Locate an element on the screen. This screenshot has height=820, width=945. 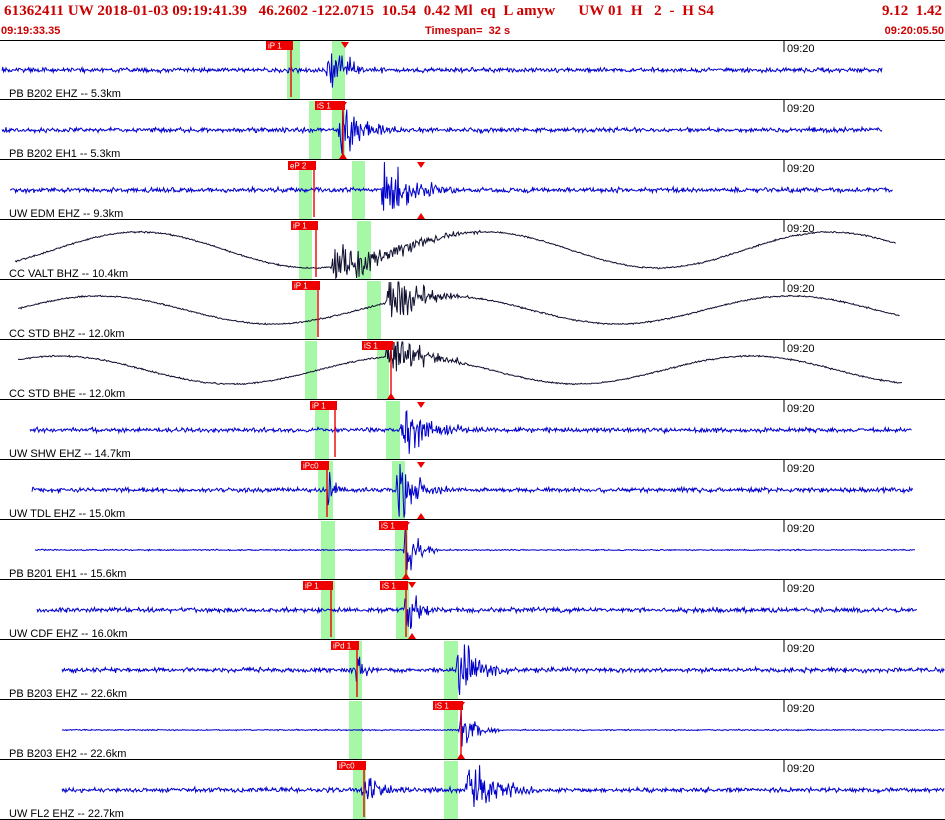
trace-row: 09:20 eP 2 UW EDM EHZ -- 9.3km is located at coordinates (472, 190).